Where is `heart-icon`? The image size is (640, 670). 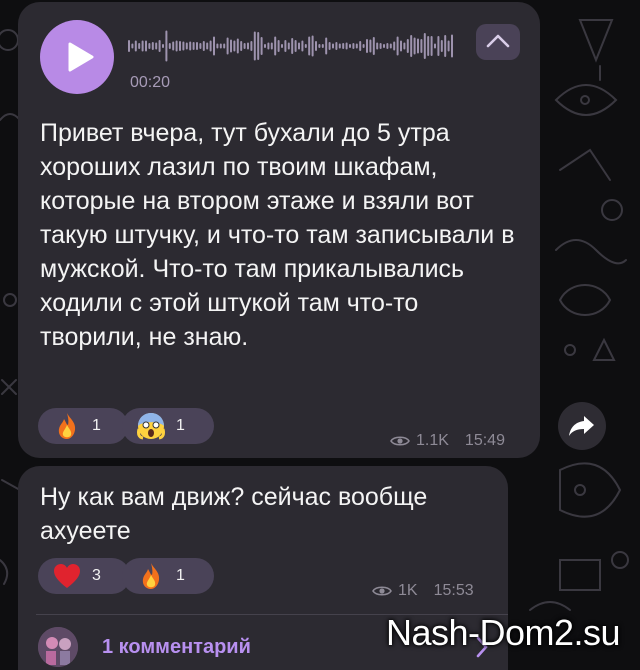
heart-icon is located at coordinates (67, 576).